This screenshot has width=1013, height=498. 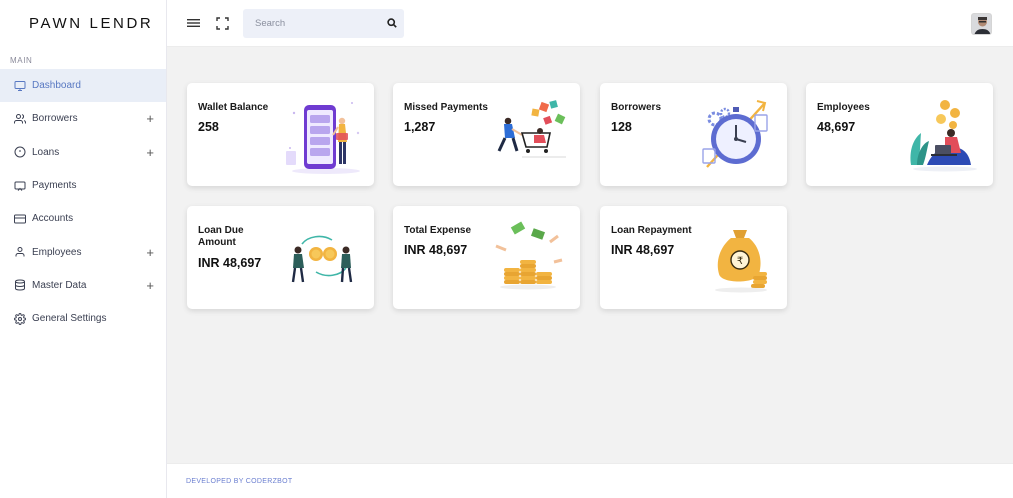 I want to click on card-title: Loan Due Amount, so click(x=221, y=236).